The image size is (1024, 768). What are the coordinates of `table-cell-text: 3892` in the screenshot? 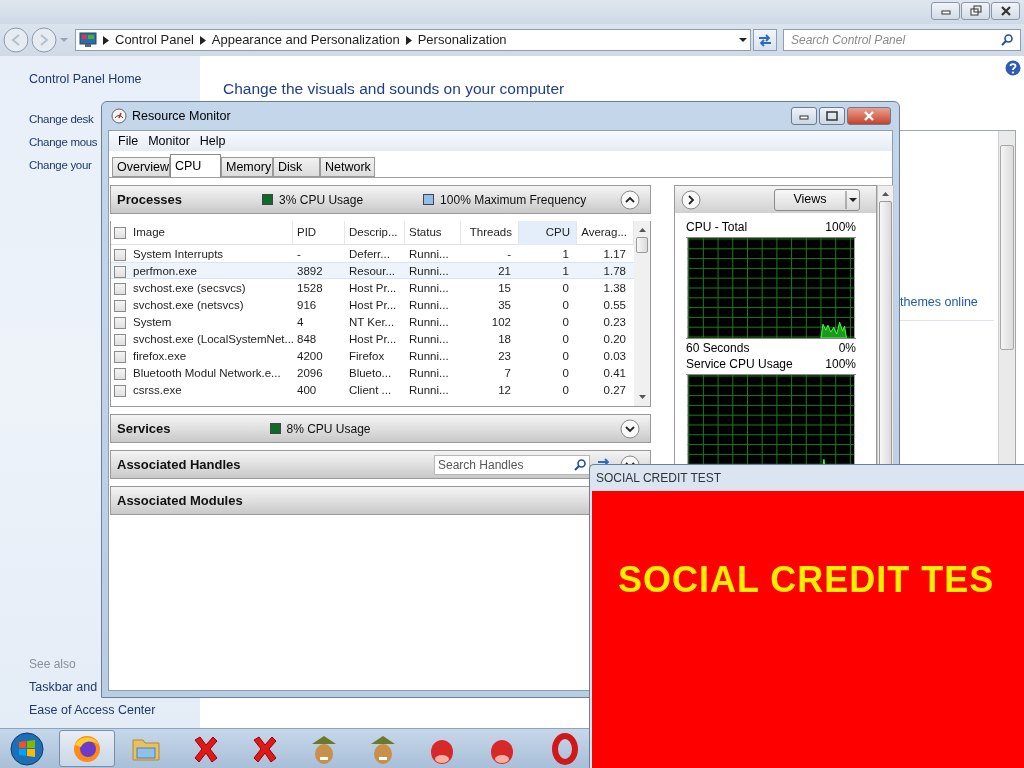 It's located at (310, 271).